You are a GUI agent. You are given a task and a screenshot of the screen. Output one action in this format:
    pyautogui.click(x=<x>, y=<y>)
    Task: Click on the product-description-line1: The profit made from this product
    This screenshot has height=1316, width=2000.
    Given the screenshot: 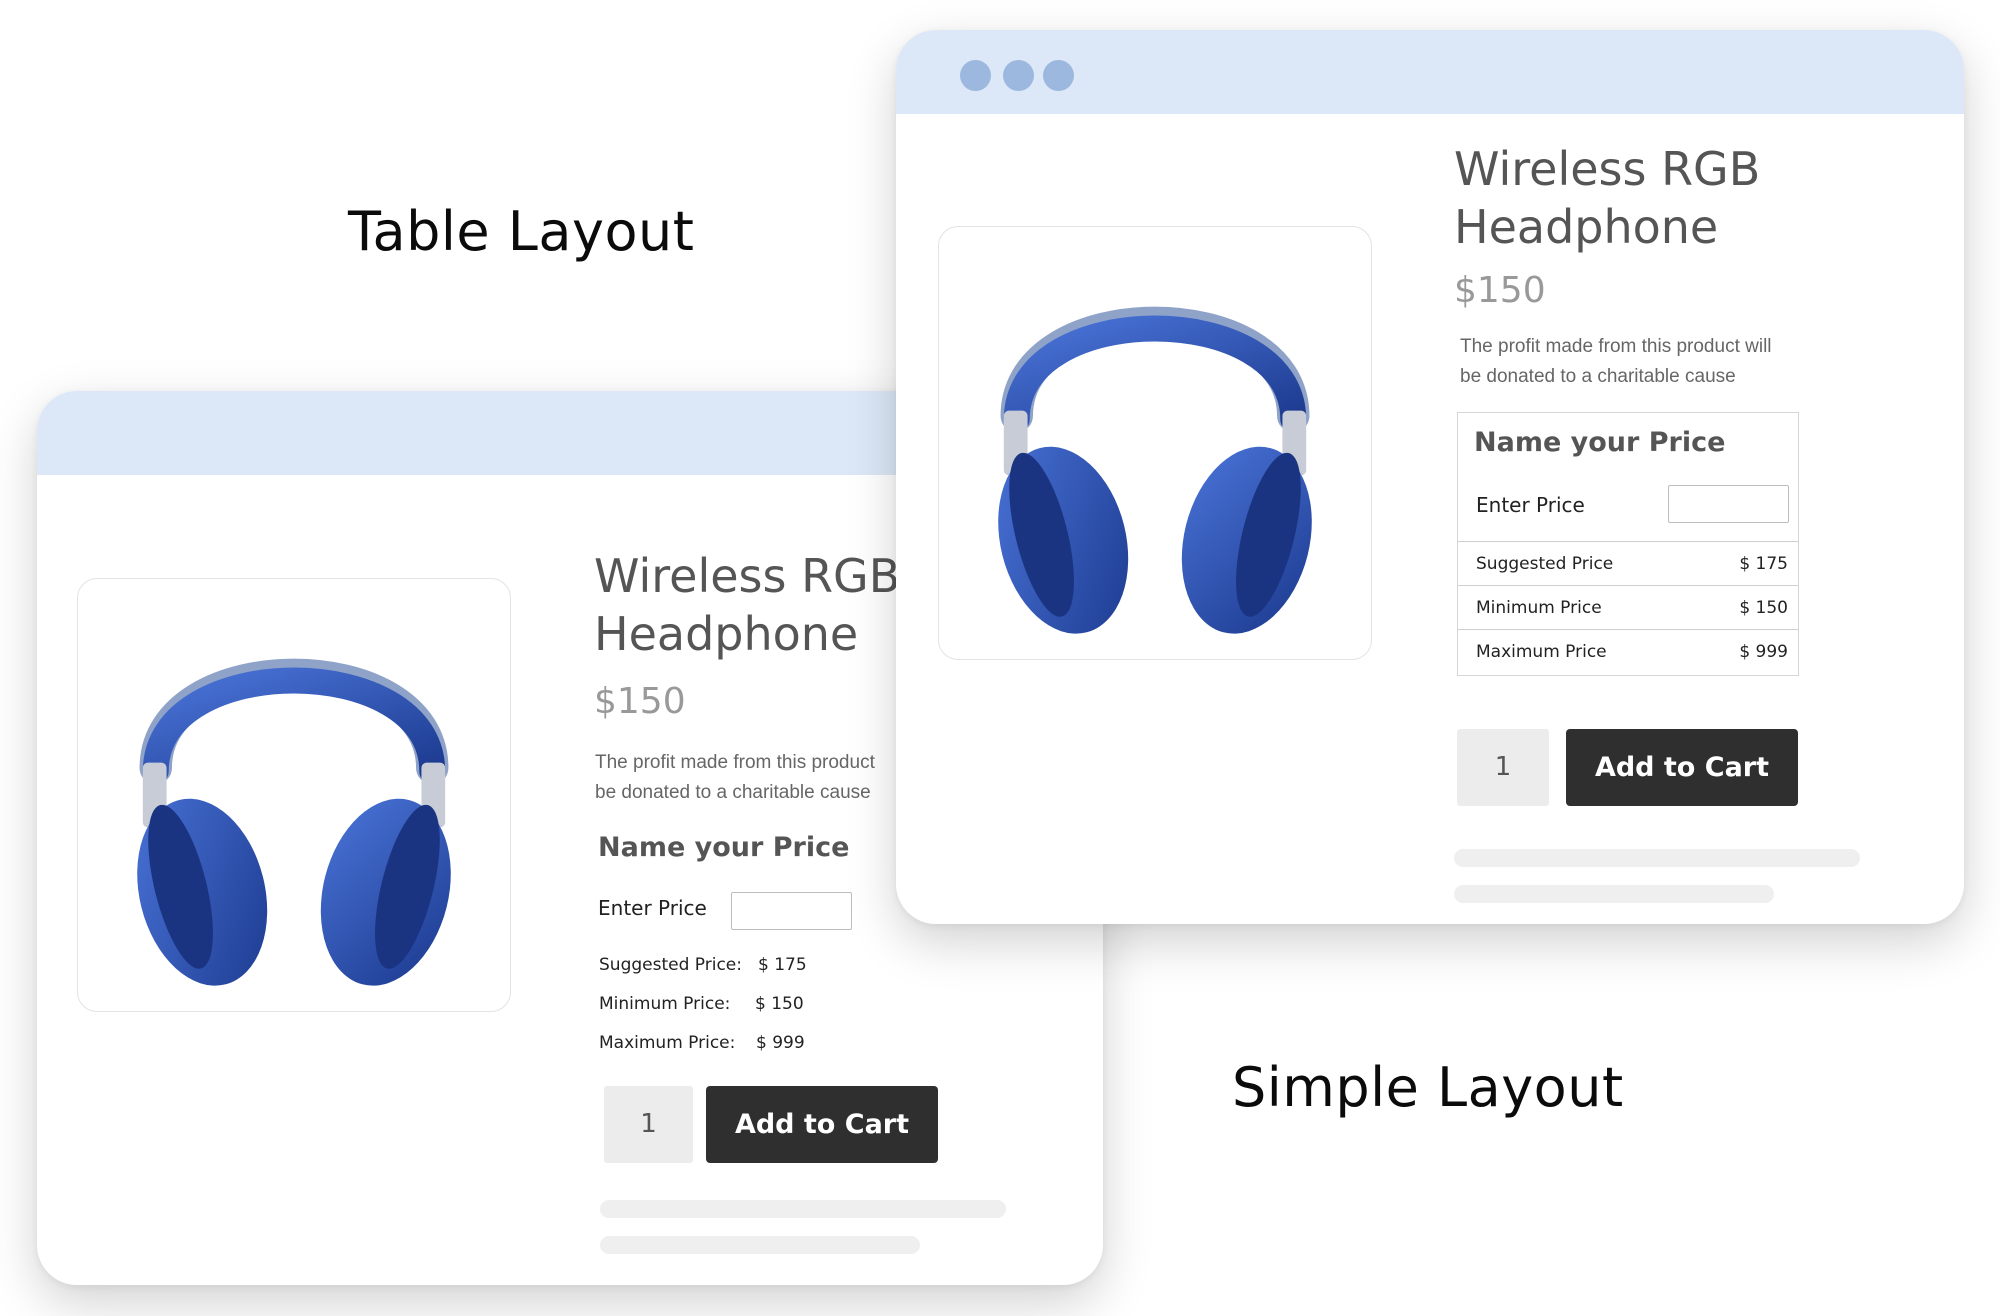 What is the action you would take?
    pyautogui.click(x=735, y=762)
    